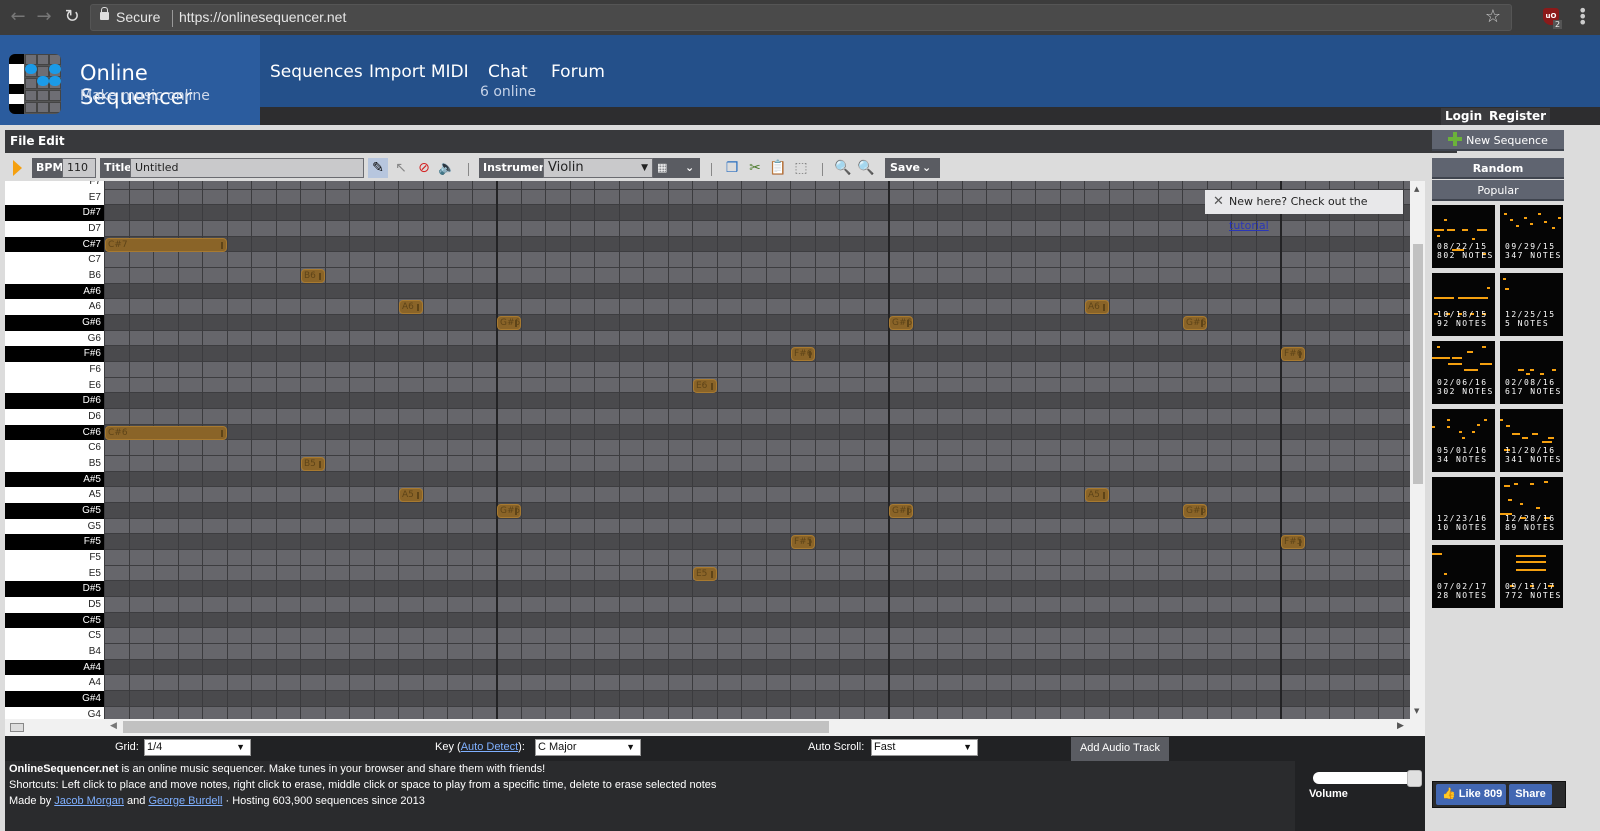 Image resolution: width=1600 pixels, height=831 pixels. What do you see at coordinates (489, 747) in the screenshot?
I see `auto-detect-link: Auto Detect` at bounding box center [489, 747].